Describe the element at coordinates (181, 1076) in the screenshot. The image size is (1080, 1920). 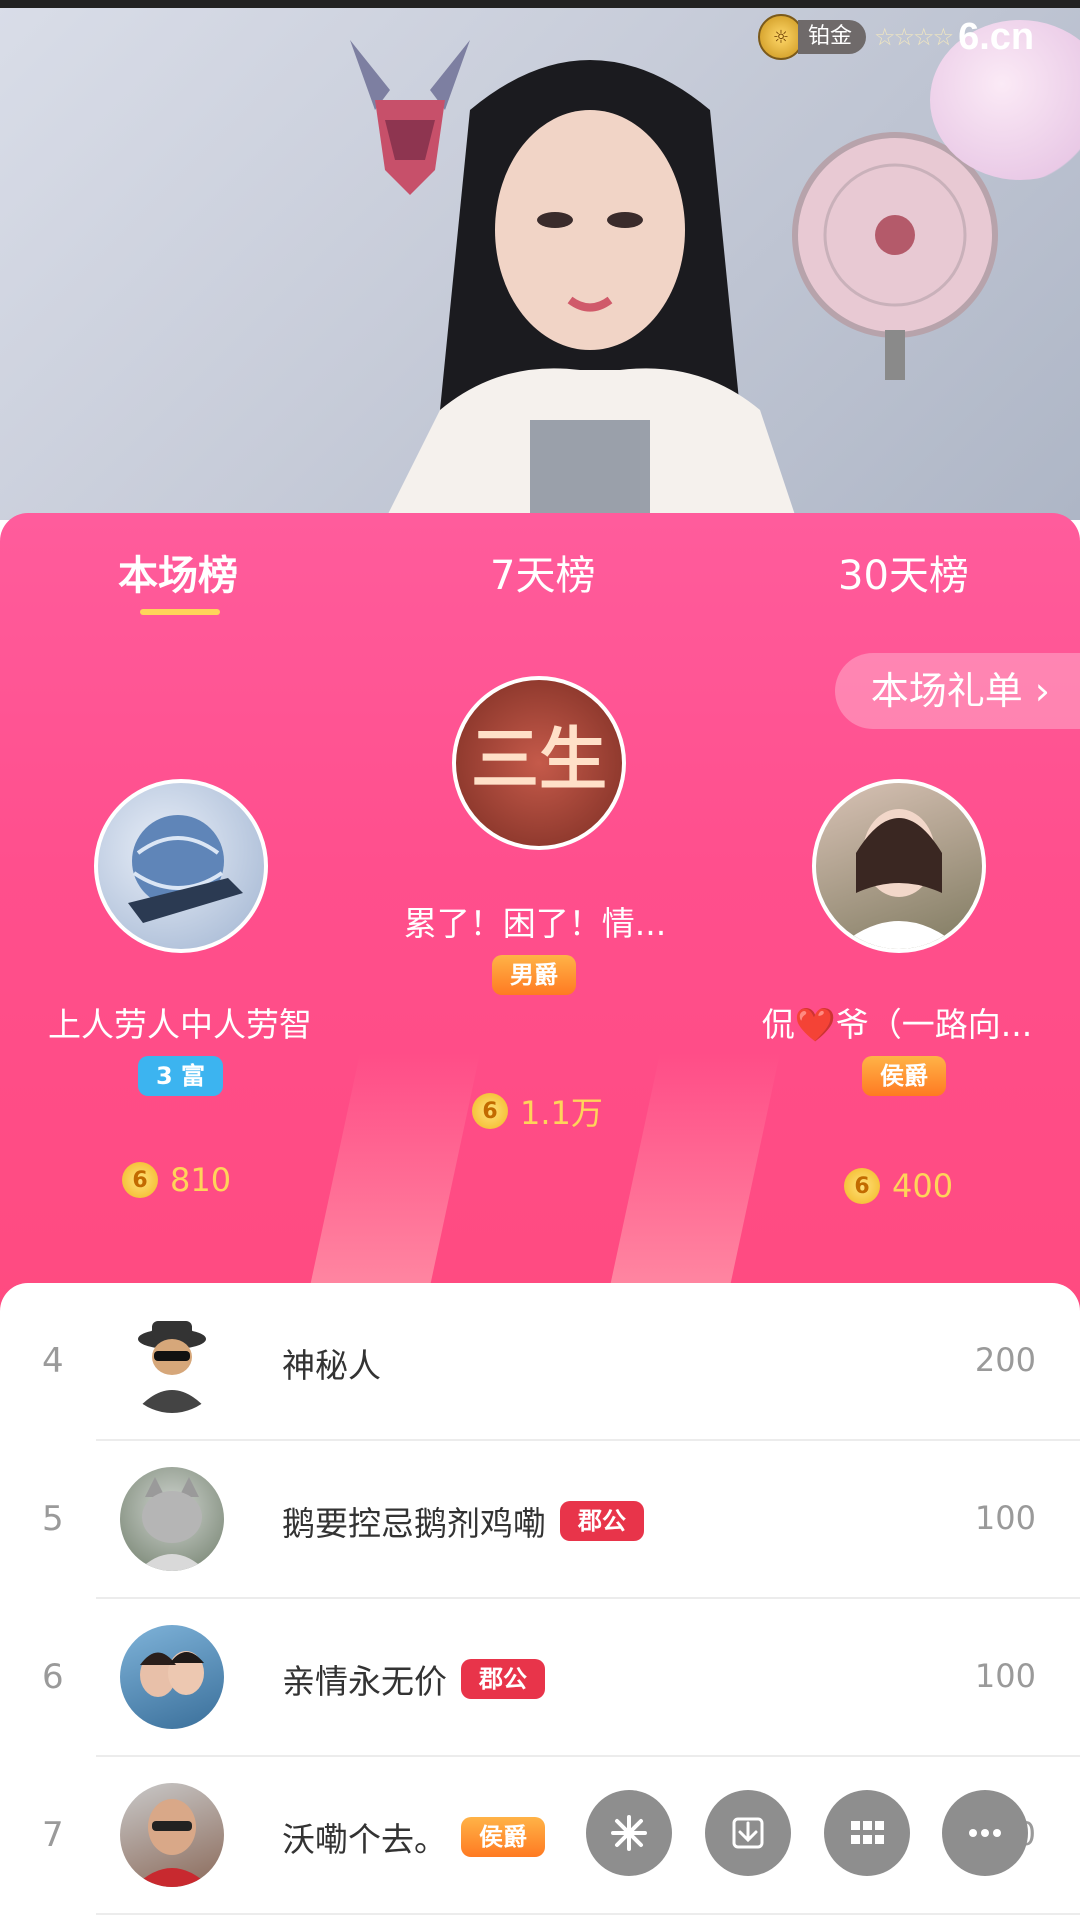
I see `second-place-title-badge: 3 富` at that location.